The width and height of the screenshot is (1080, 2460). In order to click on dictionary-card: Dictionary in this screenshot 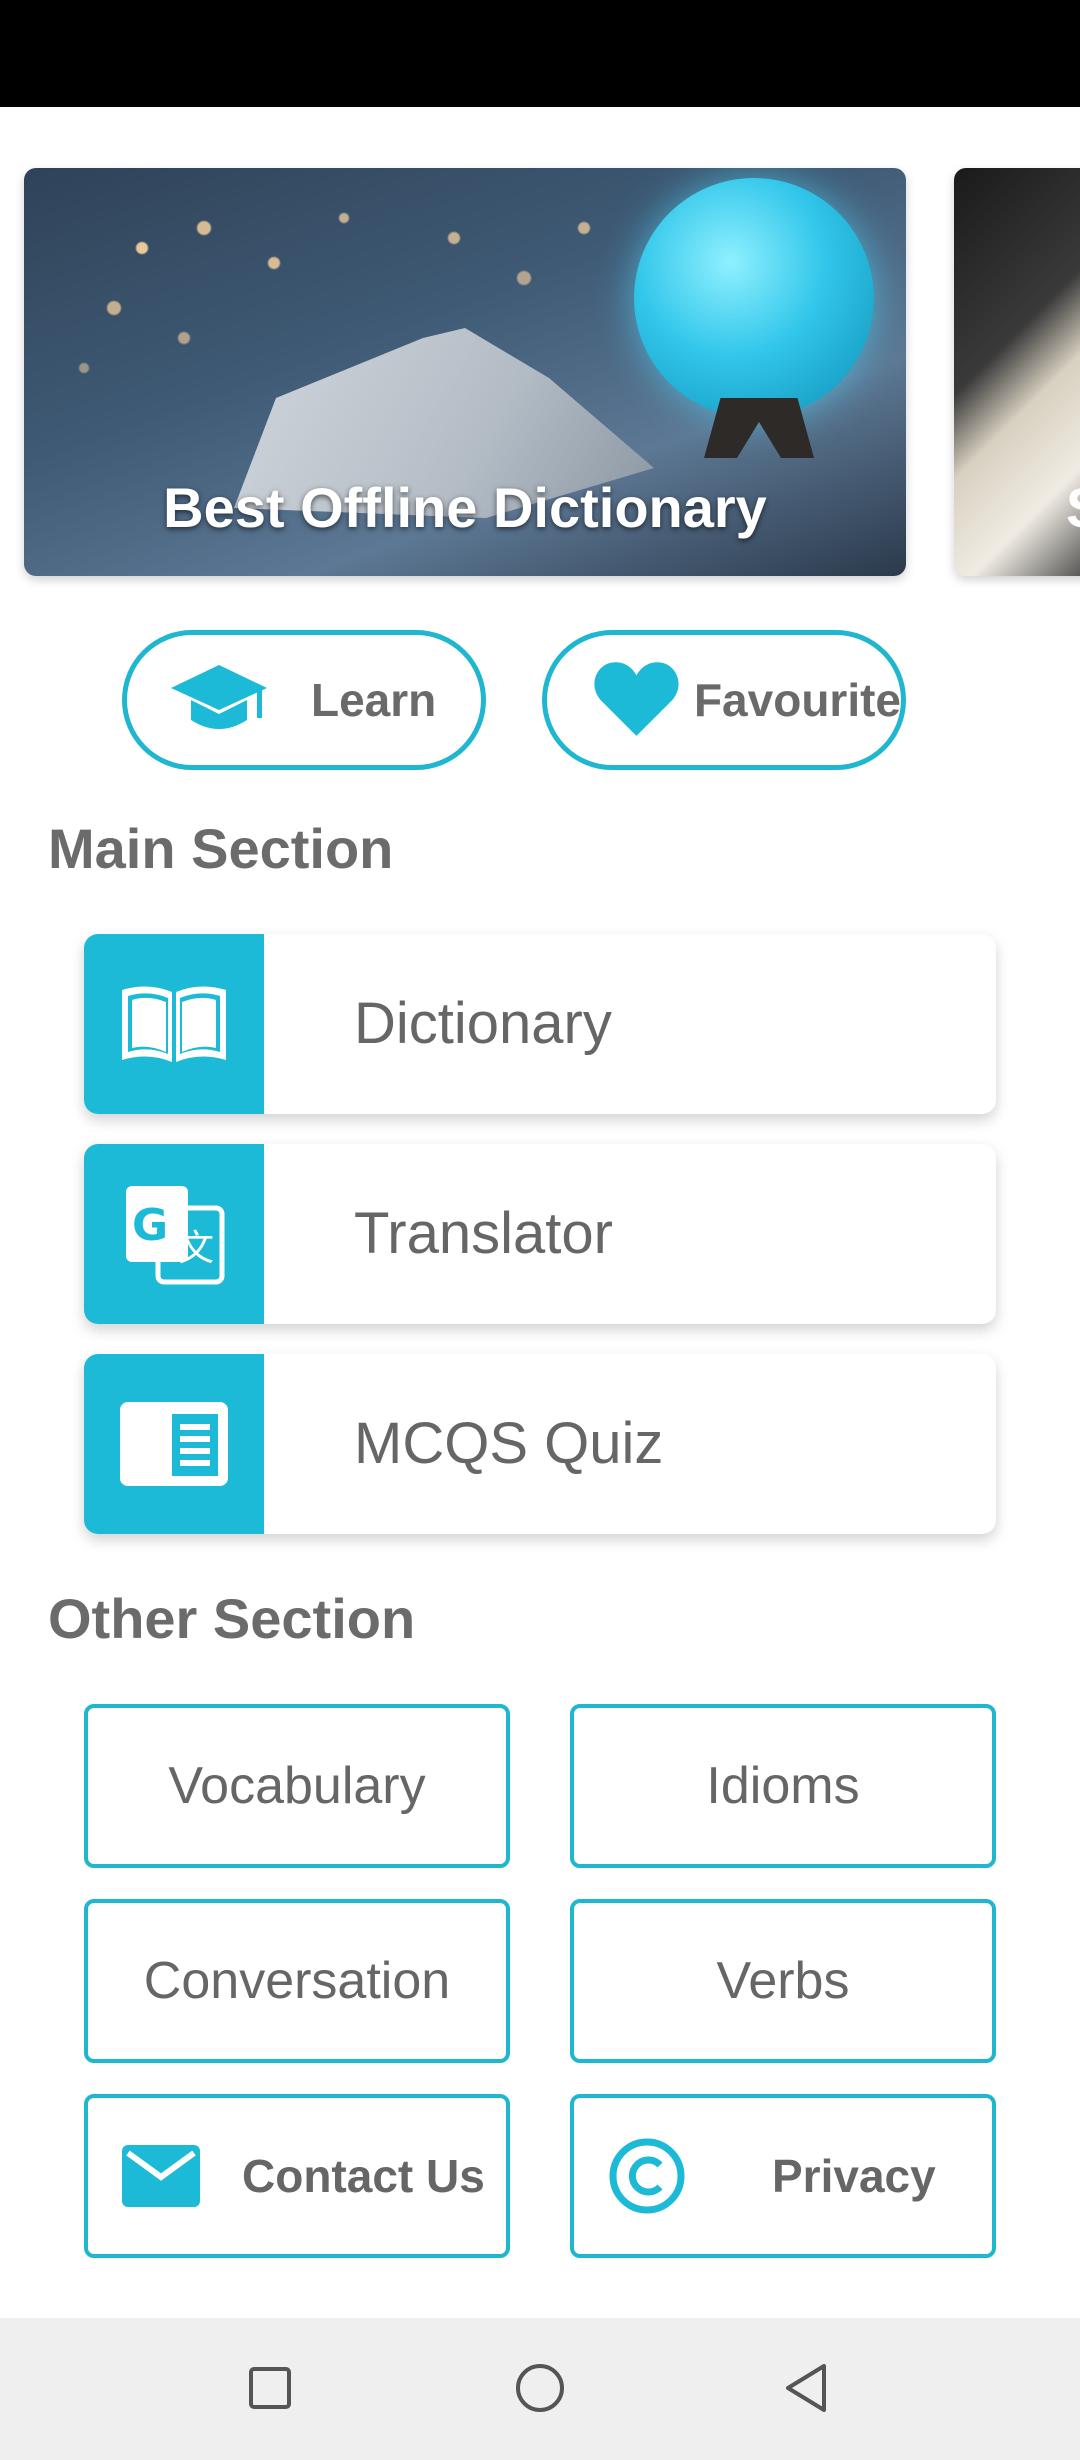, I will do `click(540, 1024)`.